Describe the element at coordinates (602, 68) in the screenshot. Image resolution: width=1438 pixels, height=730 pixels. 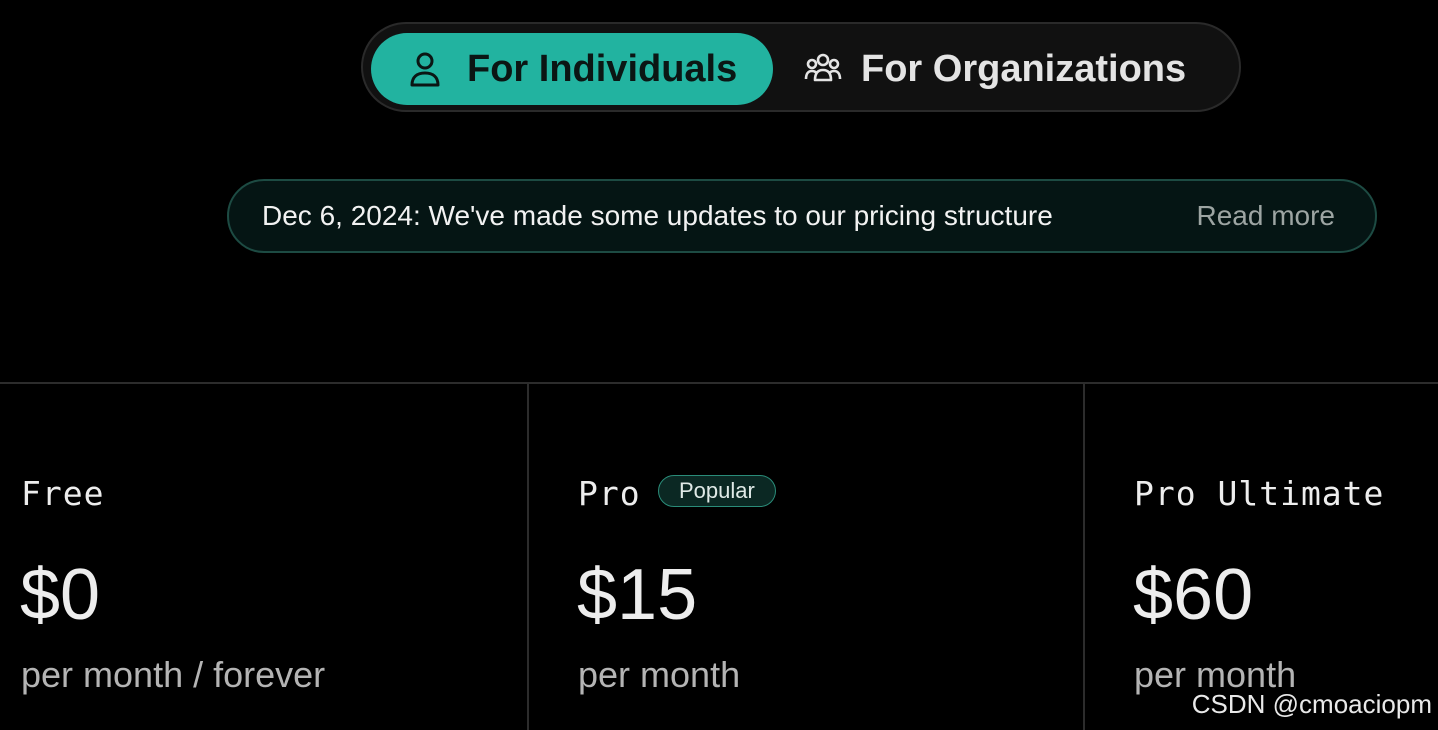
I see `tab-for-individuals-label: For Individuals` at that location.